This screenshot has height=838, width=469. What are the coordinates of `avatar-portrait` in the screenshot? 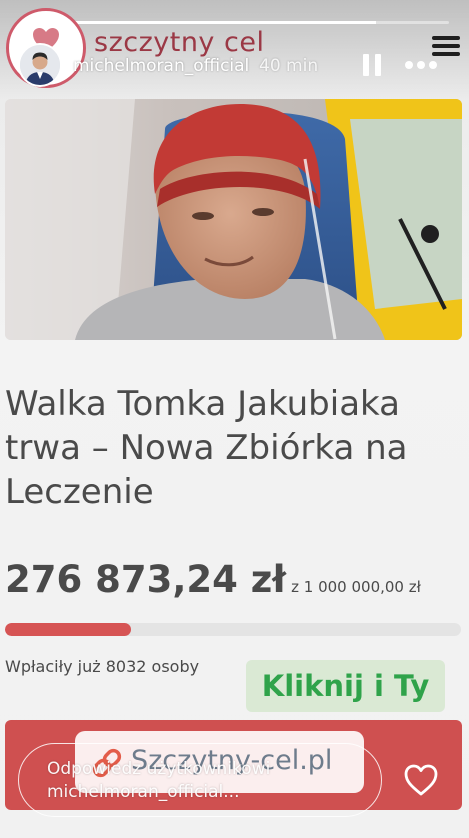 It's located at (40, 65).